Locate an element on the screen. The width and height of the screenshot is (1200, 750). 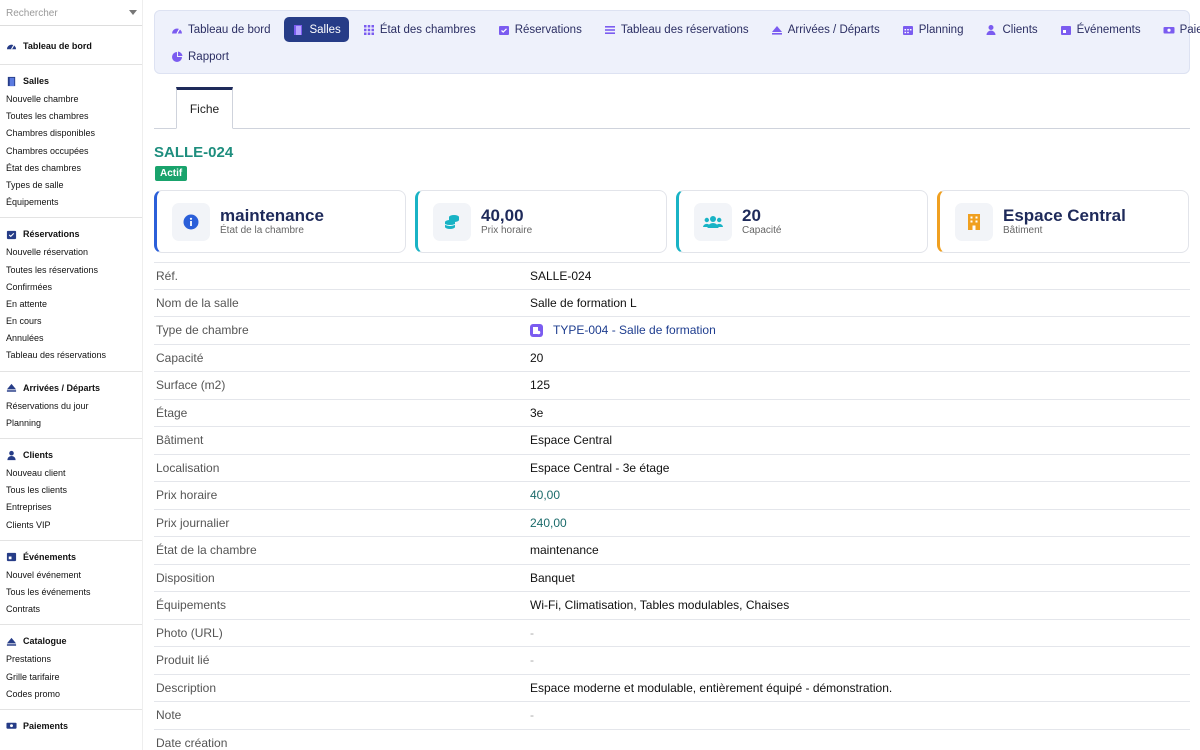
table-row: Bâtiment Espace Central is located at coordinates (672, 441).